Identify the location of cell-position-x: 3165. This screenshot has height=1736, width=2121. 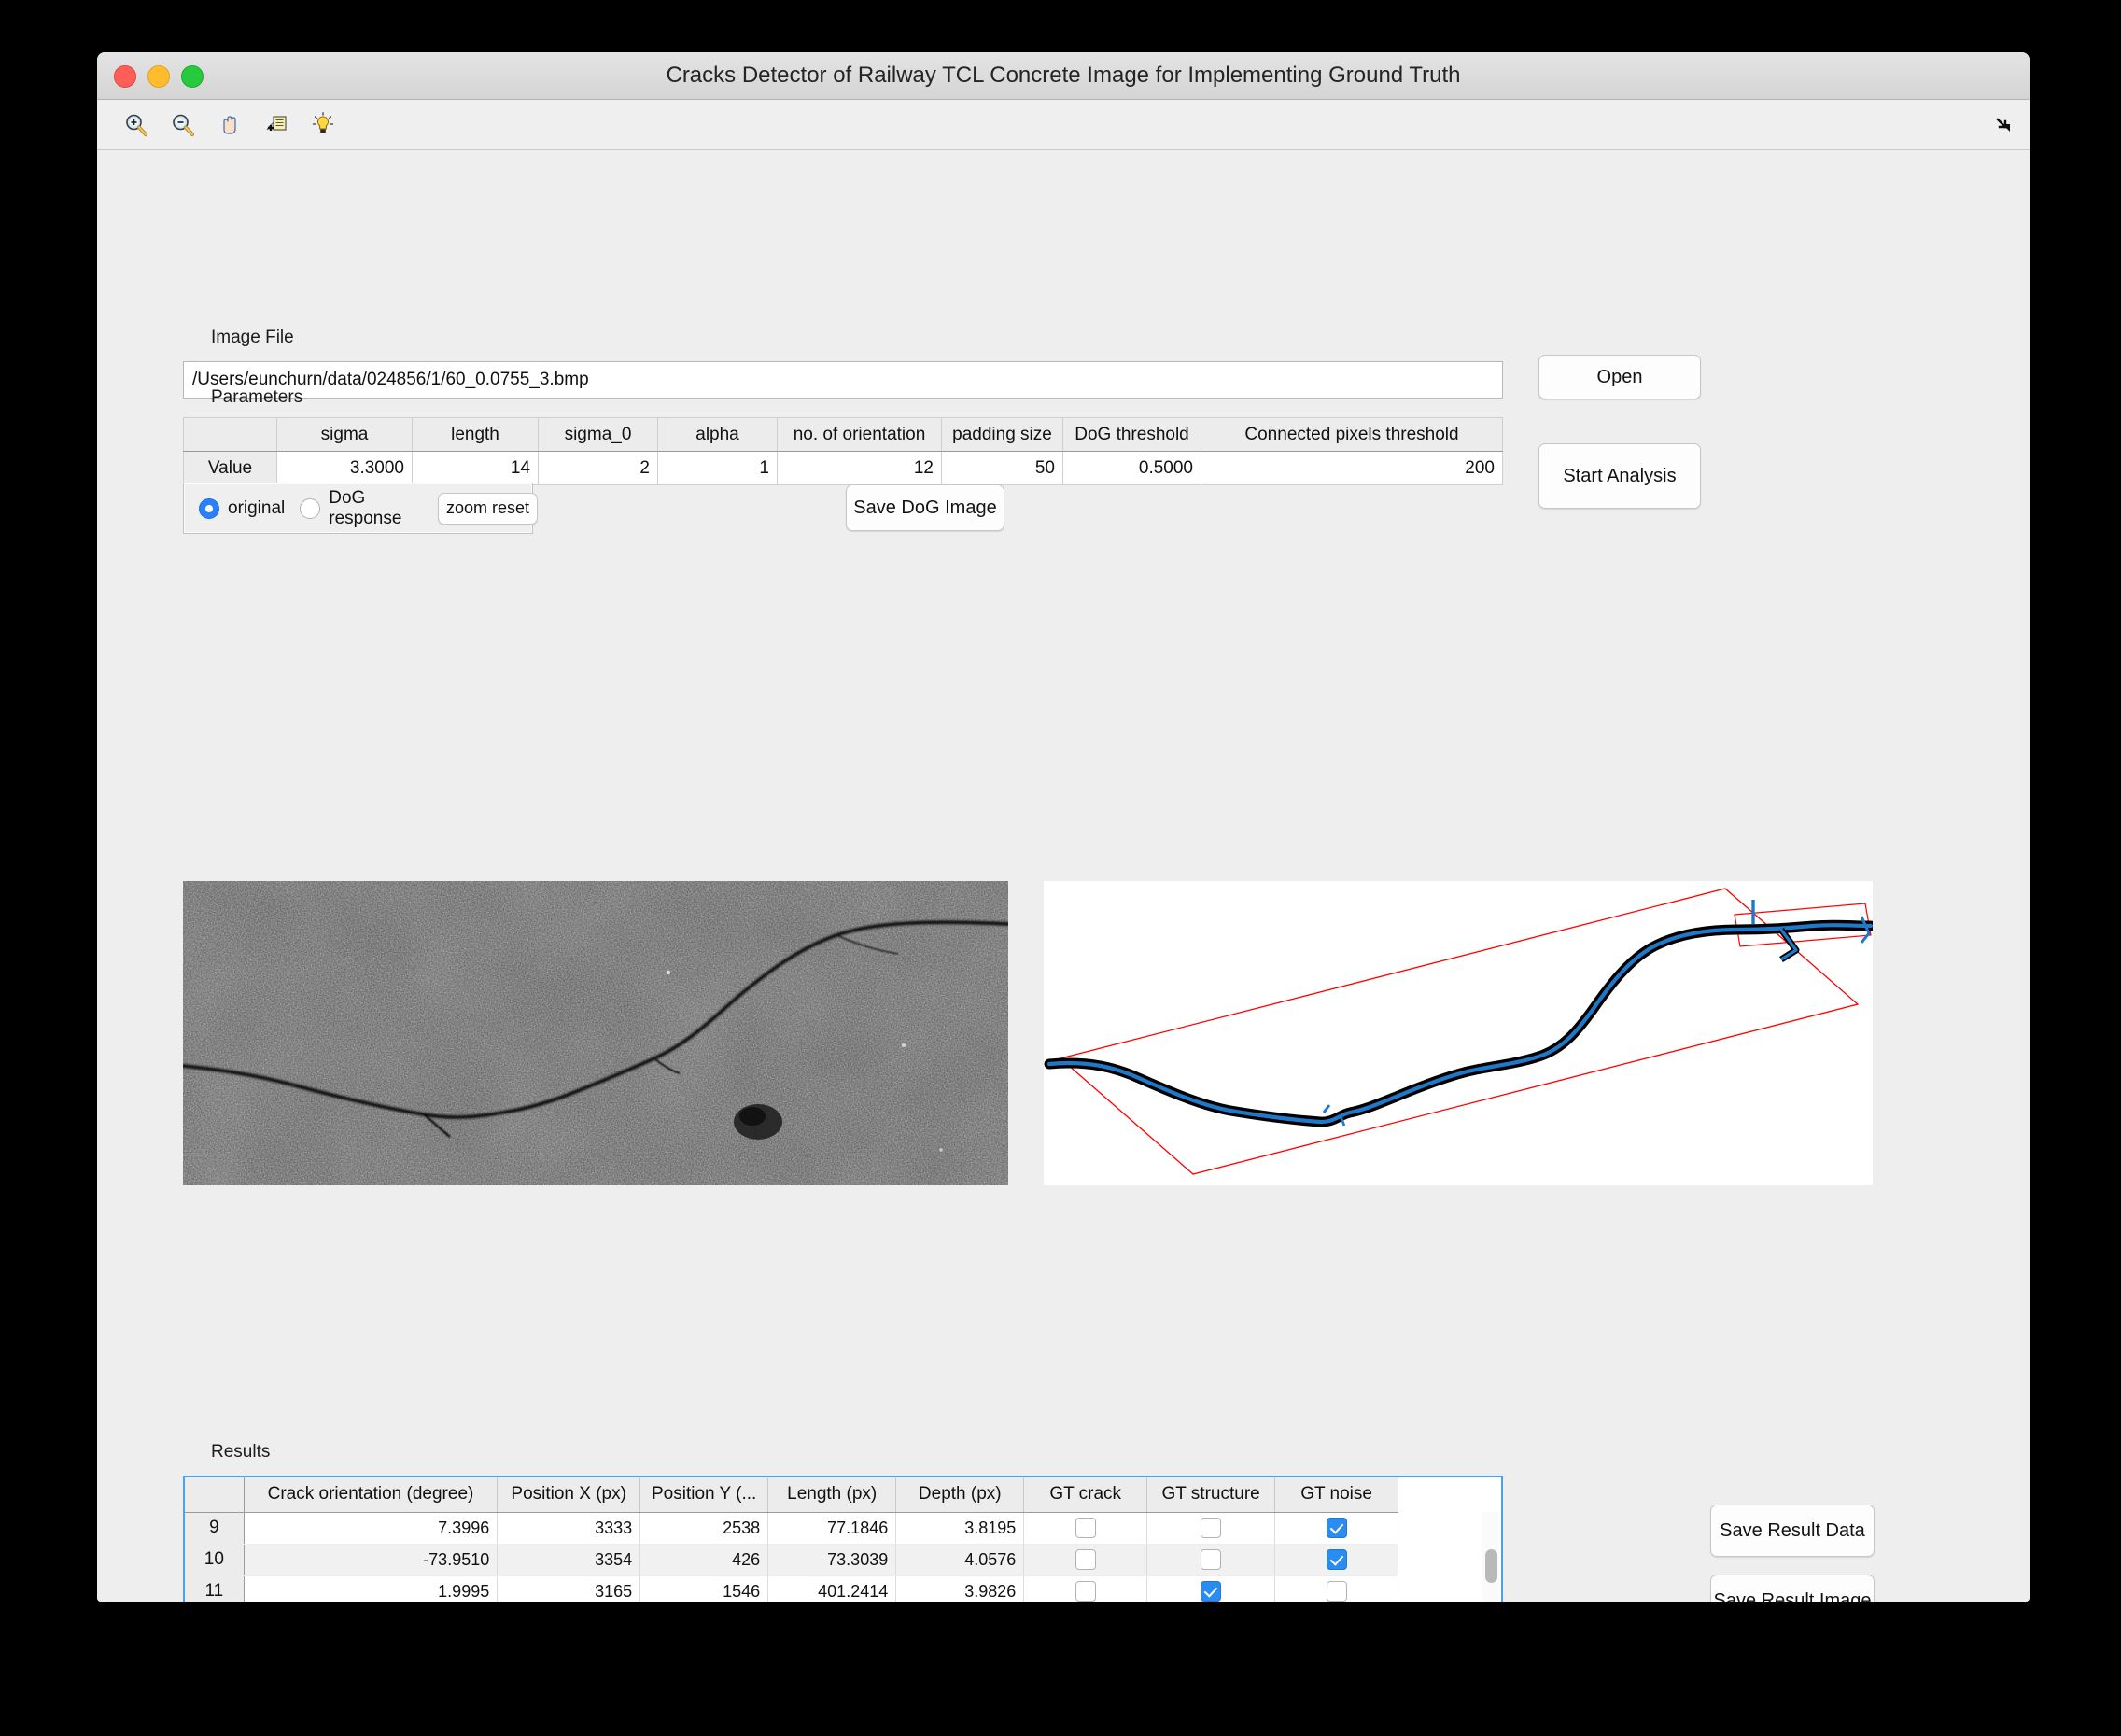
(569, 1588).